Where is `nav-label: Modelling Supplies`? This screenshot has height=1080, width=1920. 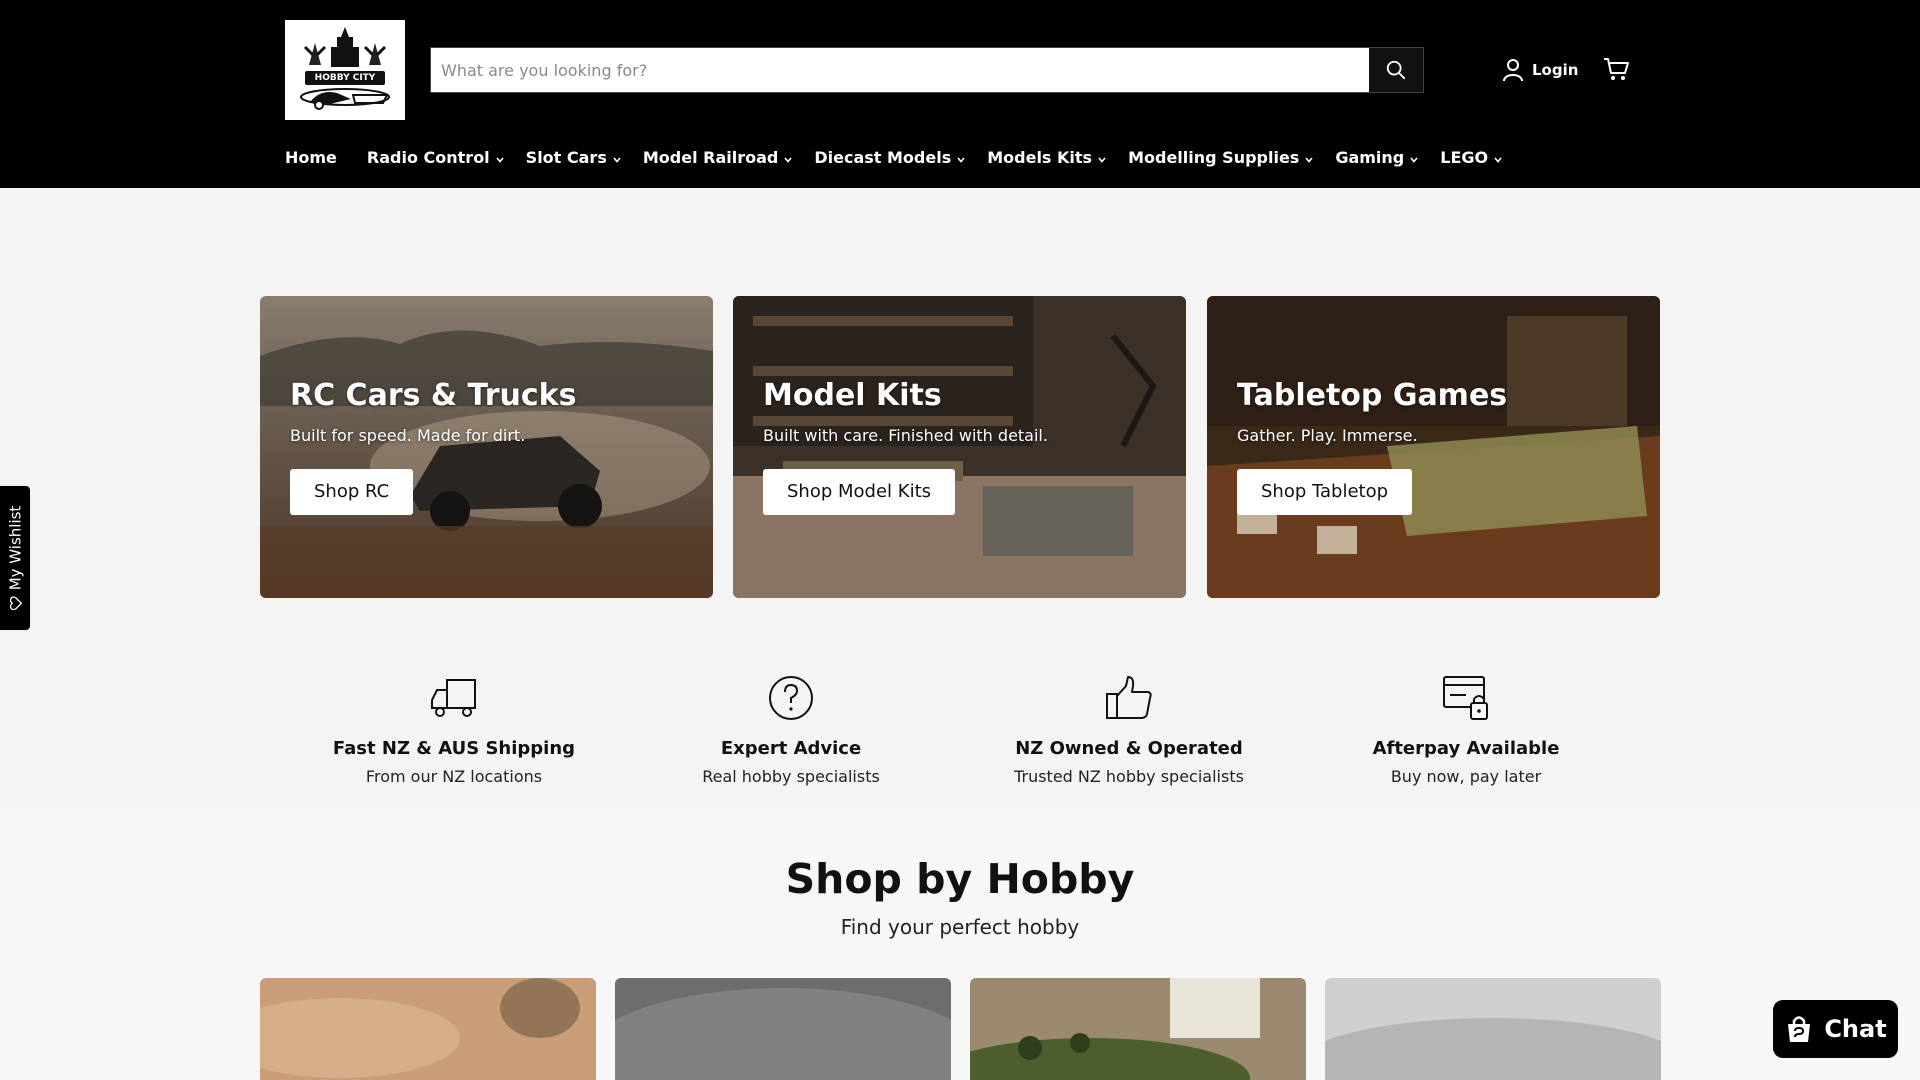
nav-label: Modelling Supplies is located at coordinates (1214, 157).